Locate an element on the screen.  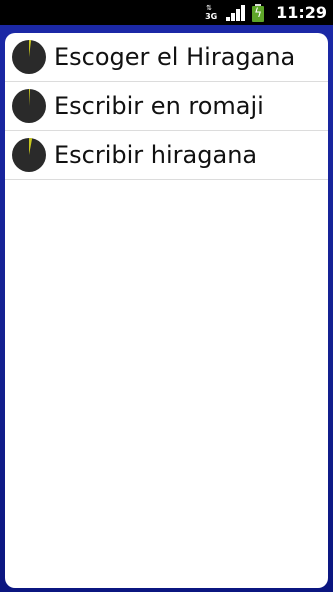
menu-item-escribir-romaji: Escribir en romaji is located at coordinates (166, 106).